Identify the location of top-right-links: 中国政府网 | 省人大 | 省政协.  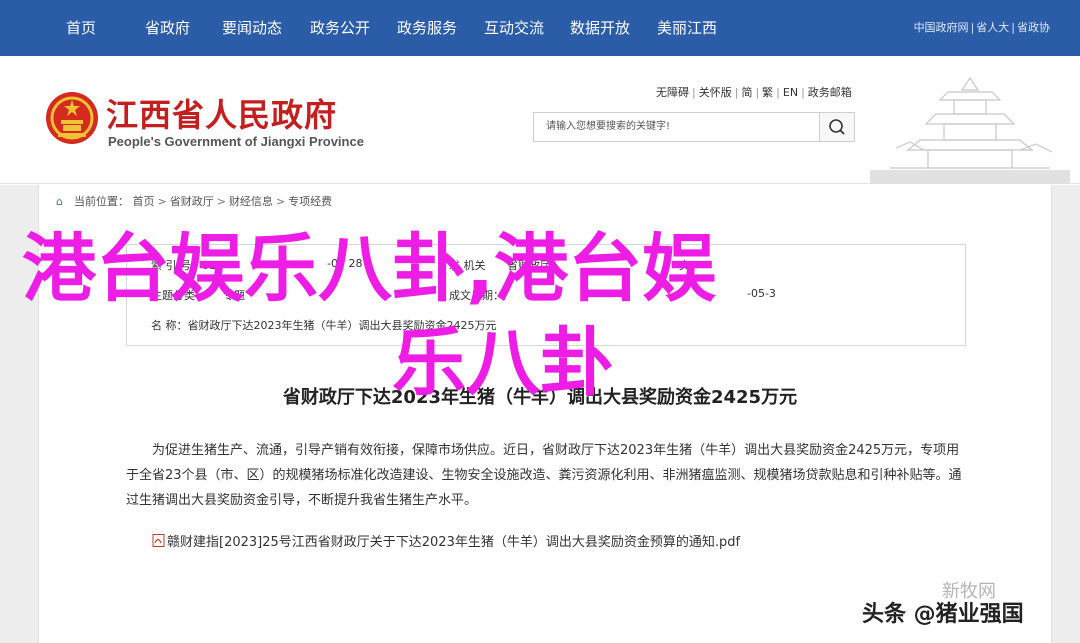
(981, 27).